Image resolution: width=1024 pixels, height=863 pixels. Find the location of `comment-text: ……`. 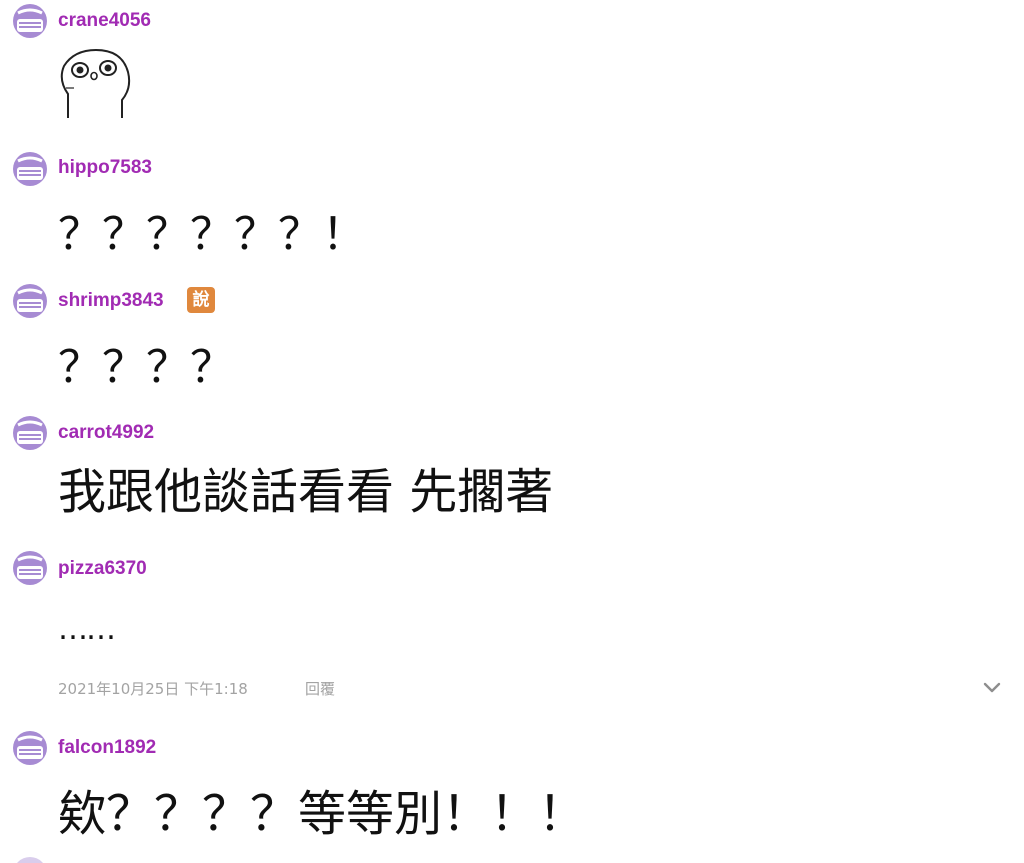

comment-text: …… is located at coordinates (87, 629).